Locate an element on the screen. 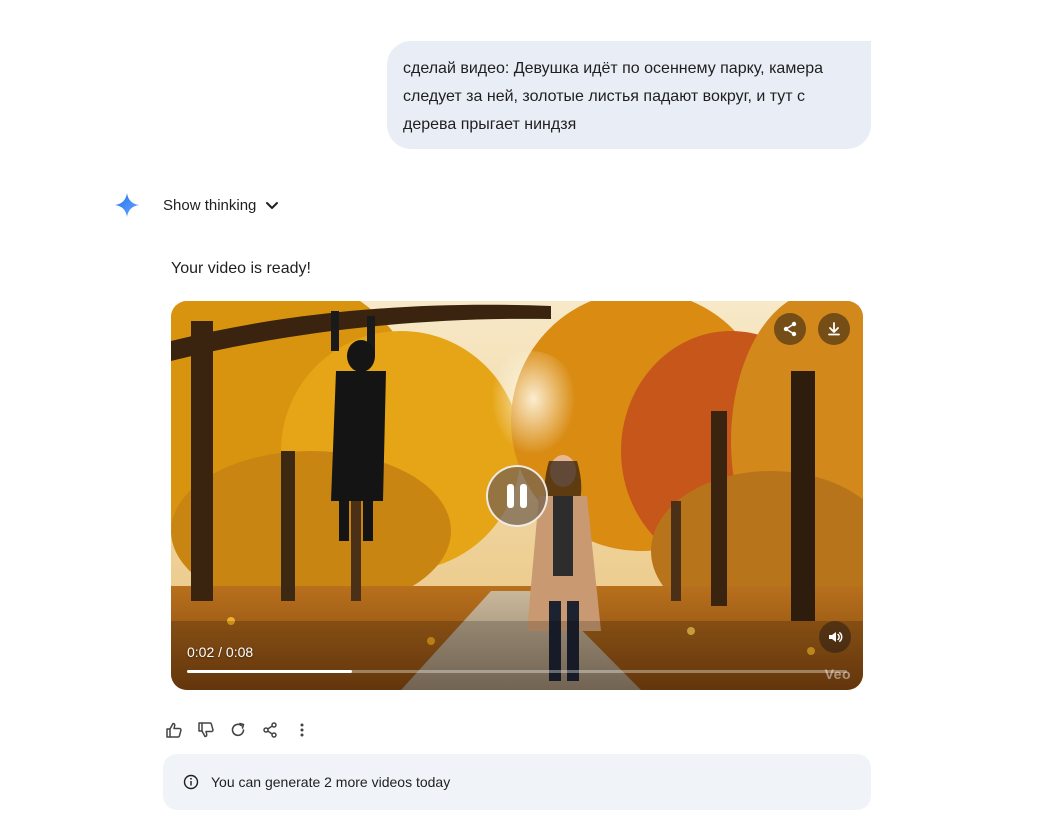 Image resolution: width=1041 pixels, height=830 pixels. thumb-down-icon is located at coordinates (206, 730).